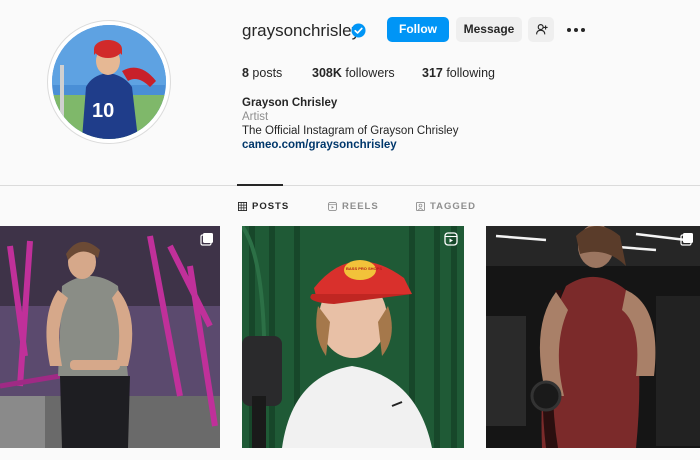 Image resolution: width=700 pixels, height=460 pixels. Describe the element at coordinates (364, 268) in the screenshot. I see `hat-logo-text: BASS PRO SHOPS` at that location.